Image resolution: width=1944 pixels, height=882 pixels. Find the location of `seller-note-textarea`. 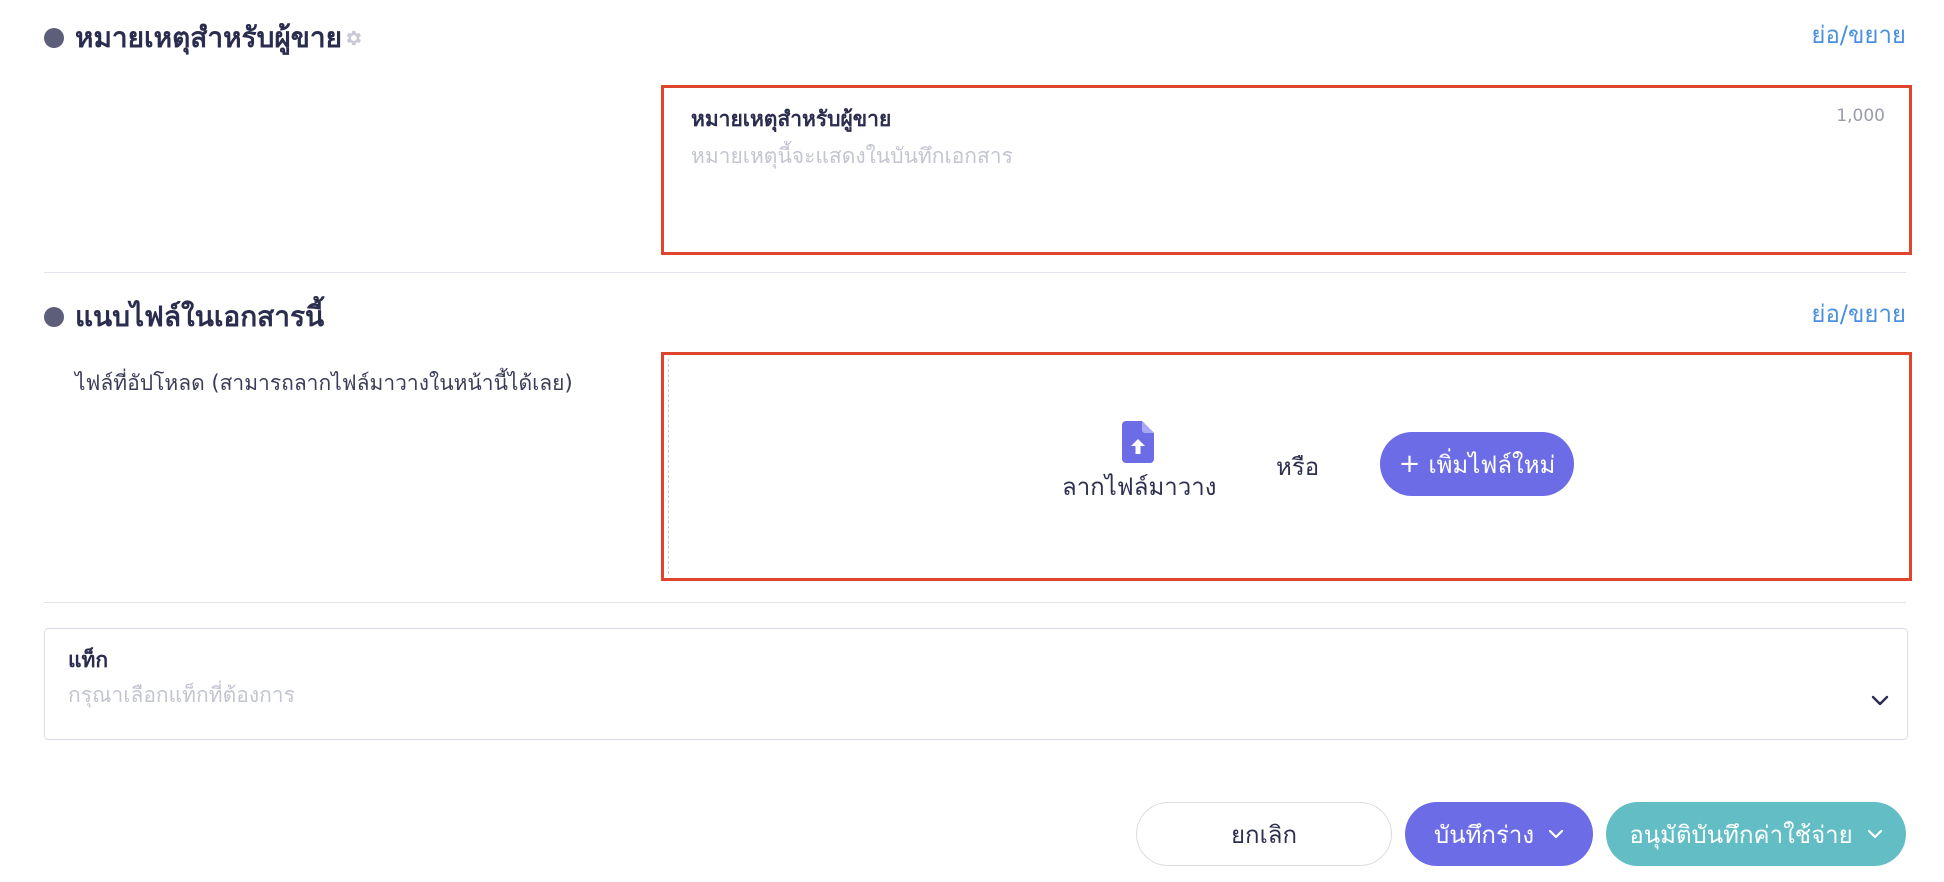

seller-note-textarea is located at coordinates (1266, 185).